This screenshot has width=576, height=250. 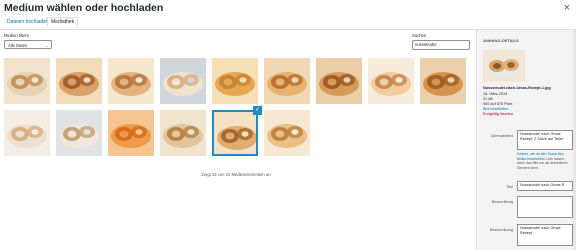 What do you see at coordinates (502, 202) in the screenshot?
I see `caption-label: Beschriftung` at bounding box center [502, 202].